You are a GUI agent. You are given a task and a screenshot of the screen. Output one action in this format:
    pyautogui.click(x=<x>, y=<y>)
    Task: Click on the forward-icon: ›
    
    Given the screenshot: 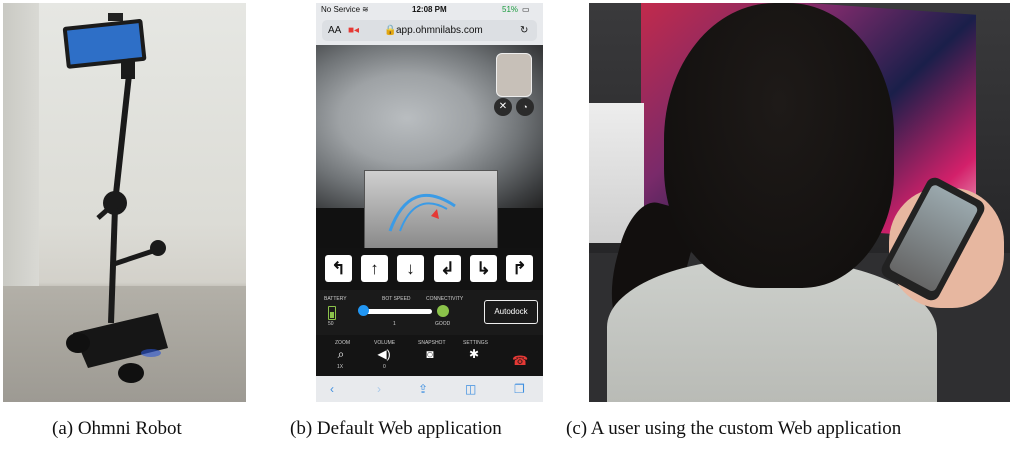 What is the action you would take?
    pyautogui.click(x=379, y=389)
    